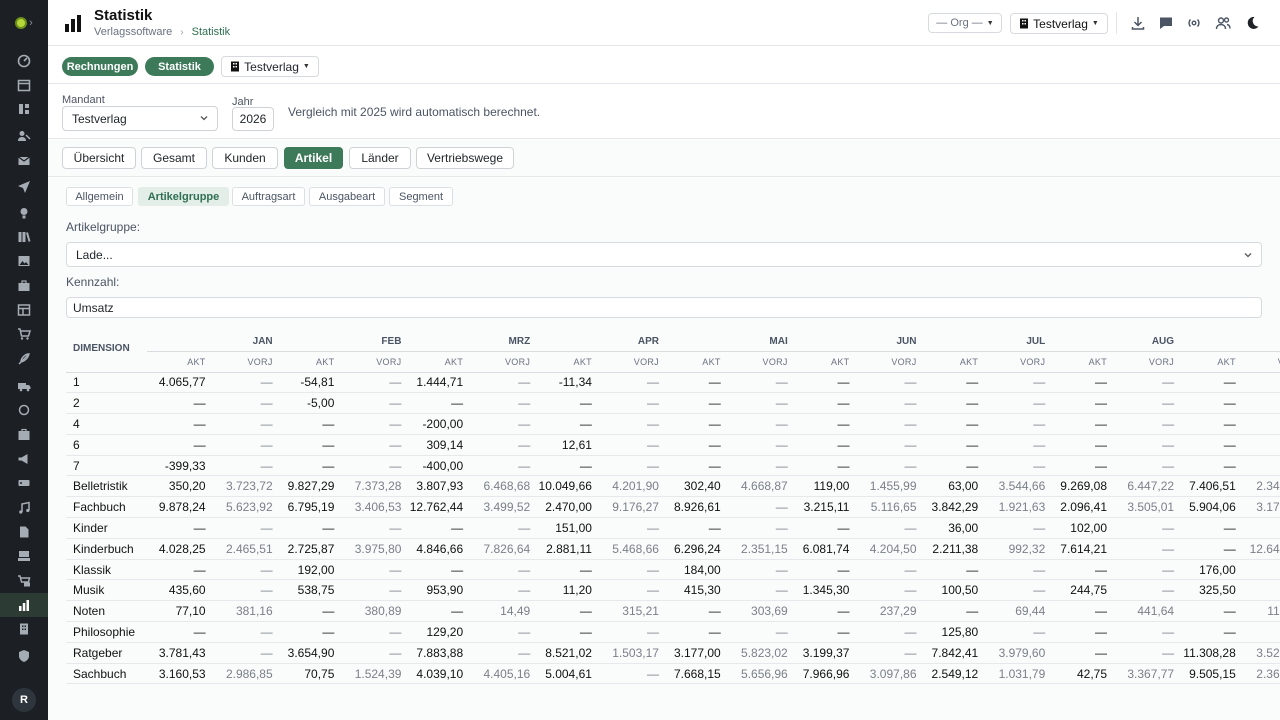 The height and width of the screenshot is (720, 1280). Describe the element at coordinates (1166, 23) in the screenshot. I see `chat-icon` at that location.